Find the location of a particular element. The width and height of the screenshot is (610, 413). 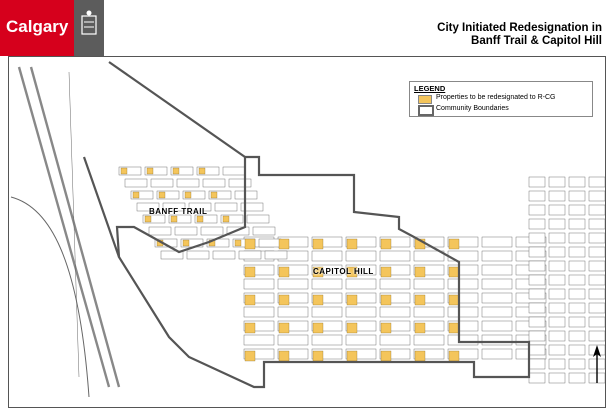

legend-item-properties: Properties to be redesignated to R-CG is located at coordinates (496, 97).